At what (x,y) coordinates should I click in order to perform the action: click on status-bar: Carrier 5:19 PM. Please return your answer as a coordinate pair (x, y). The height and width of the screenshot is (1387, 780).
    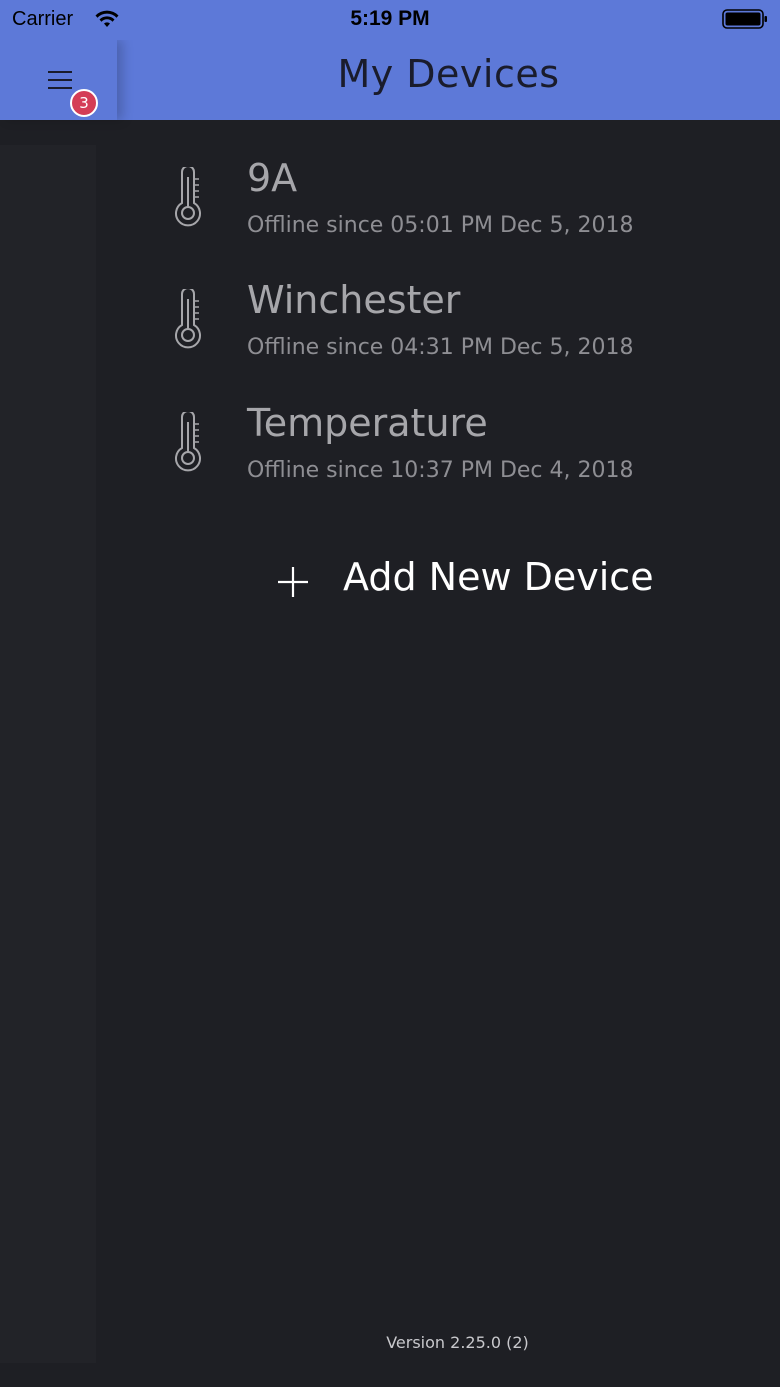
    Looking at the image, I should click on (390, 20).